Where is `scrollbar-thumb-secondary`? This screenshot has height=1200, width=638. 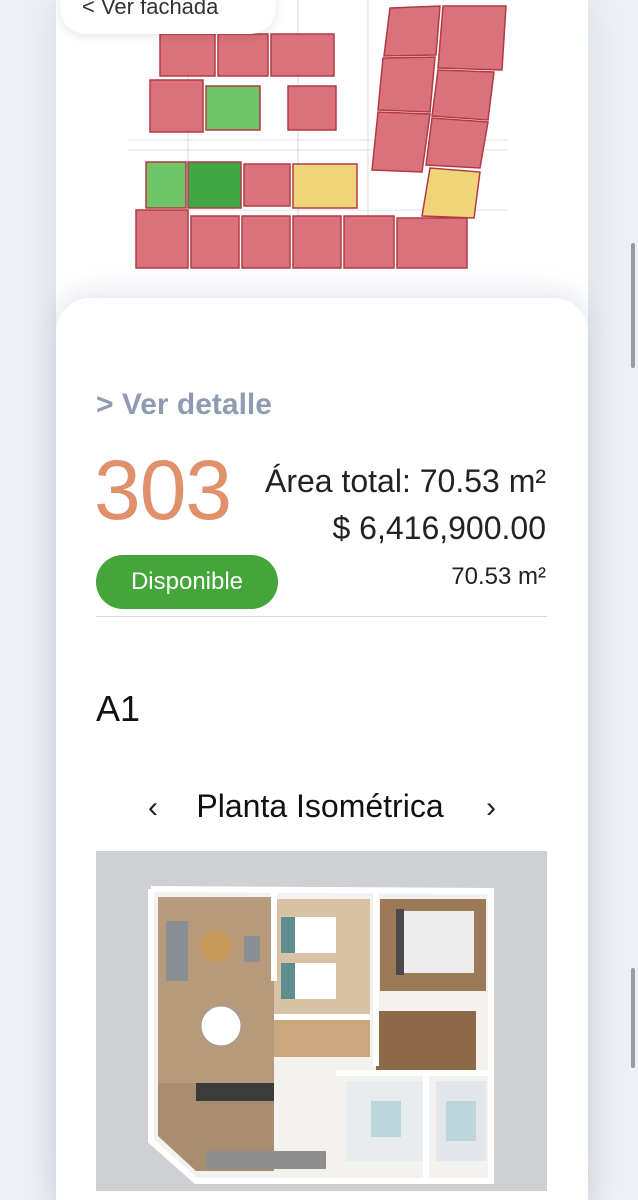 scrollbar-thumb-secondary is located at coordinates (633, 1018).